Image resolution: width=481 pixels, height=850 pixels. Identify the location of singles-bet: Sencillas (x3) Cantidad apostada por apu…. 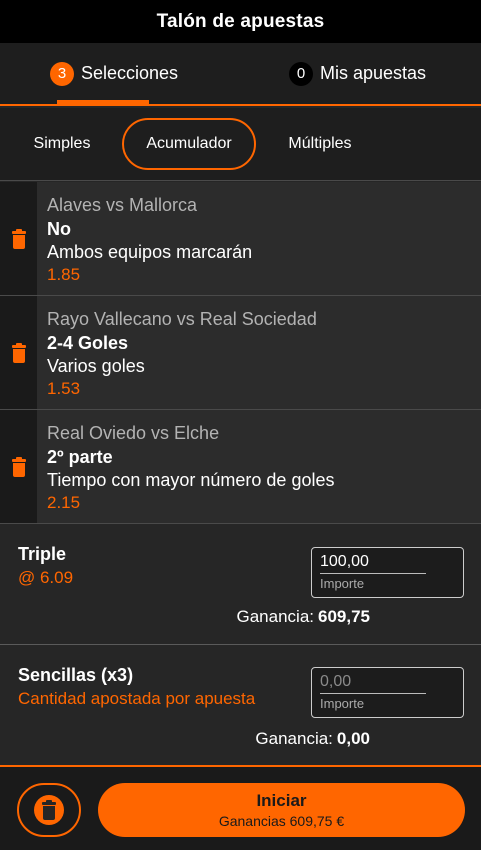
(240, 705).